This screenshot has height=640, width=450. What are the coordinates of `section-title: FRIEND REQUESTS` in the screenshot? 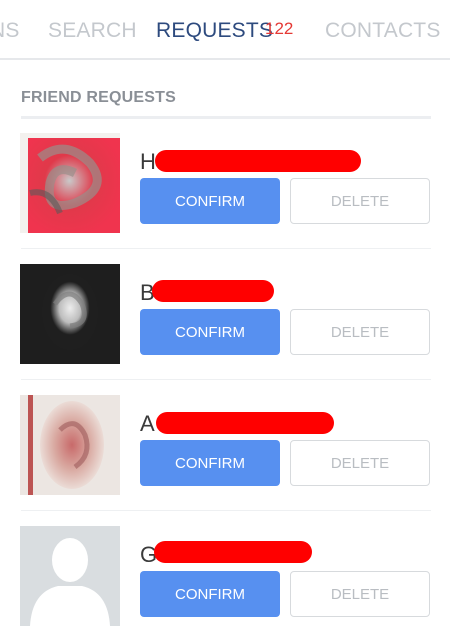 It's located at (99, 97).